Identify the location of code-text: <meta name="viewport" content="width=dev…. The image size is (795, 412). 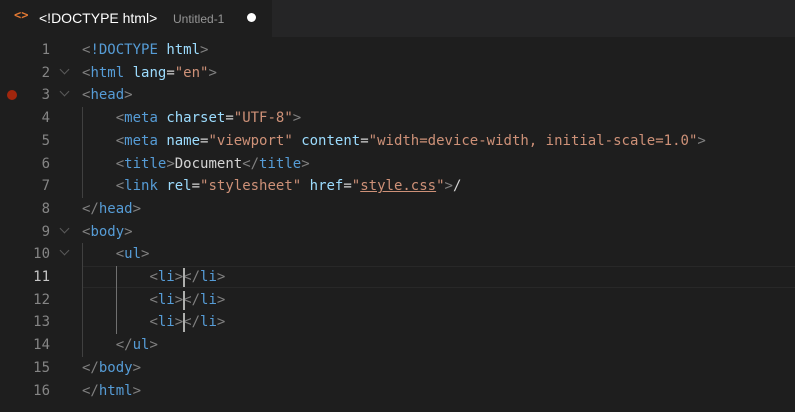
(394, 141).